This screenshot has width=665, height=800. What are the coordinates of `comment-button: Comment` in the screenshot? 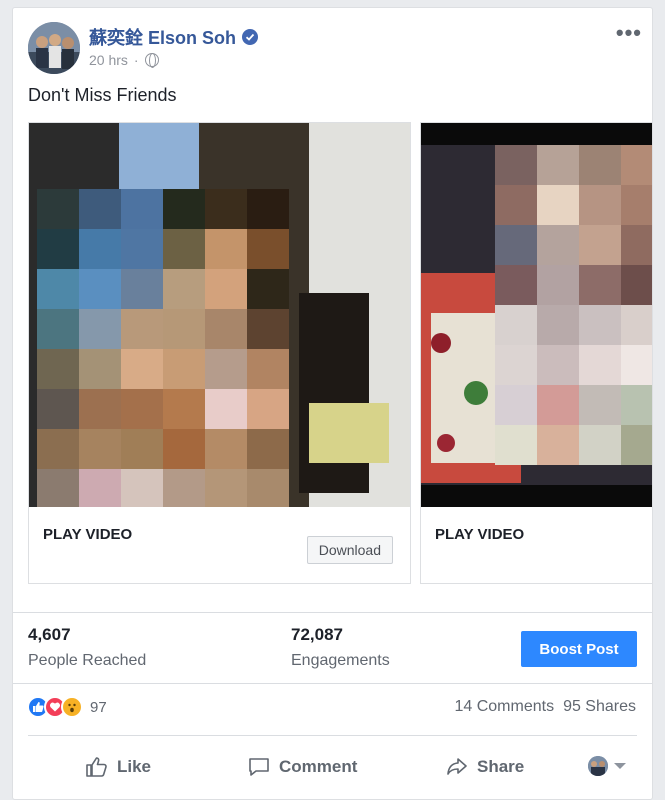 It's located at (302, 767).